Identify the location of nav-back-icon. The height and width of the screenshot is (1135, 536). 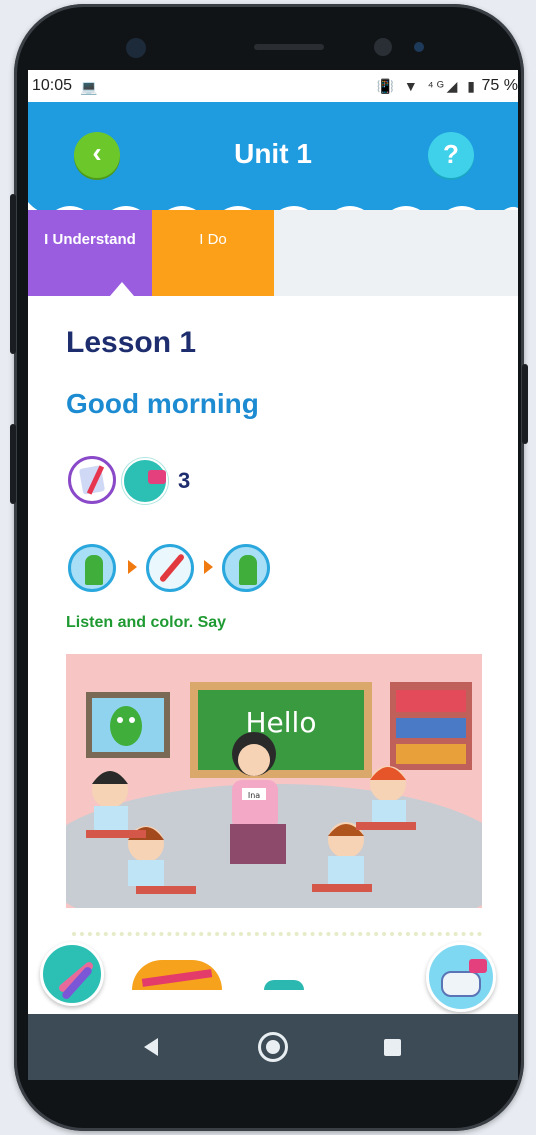
(151, 1047).